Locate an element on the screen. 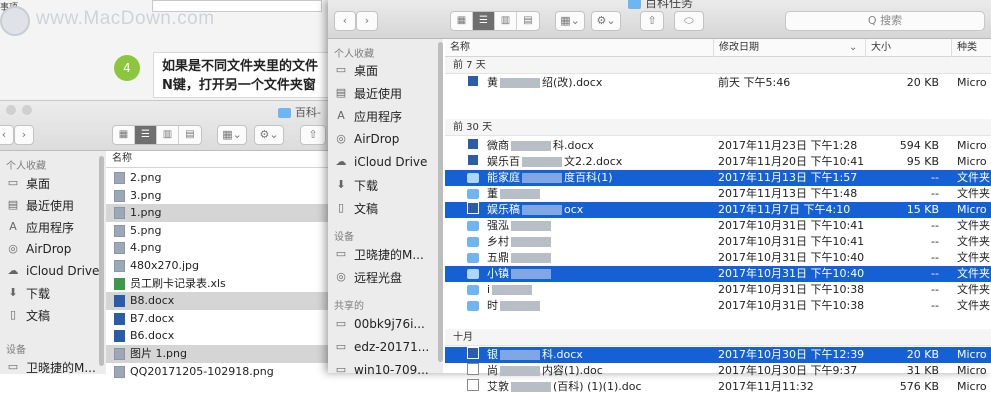 This screenshot has width=991, height=395. file-name: 董 is located at coordinates (597, 194).